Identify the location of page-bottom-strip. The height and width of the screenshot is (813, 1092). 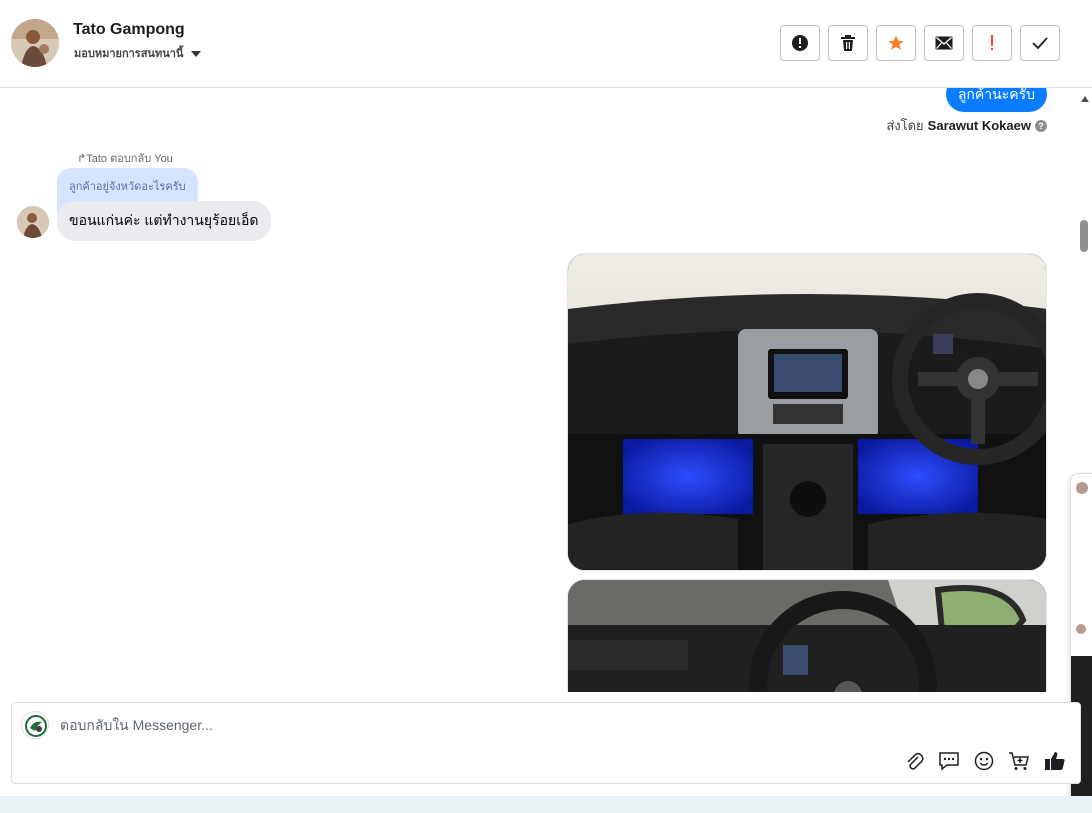
(546, 804).